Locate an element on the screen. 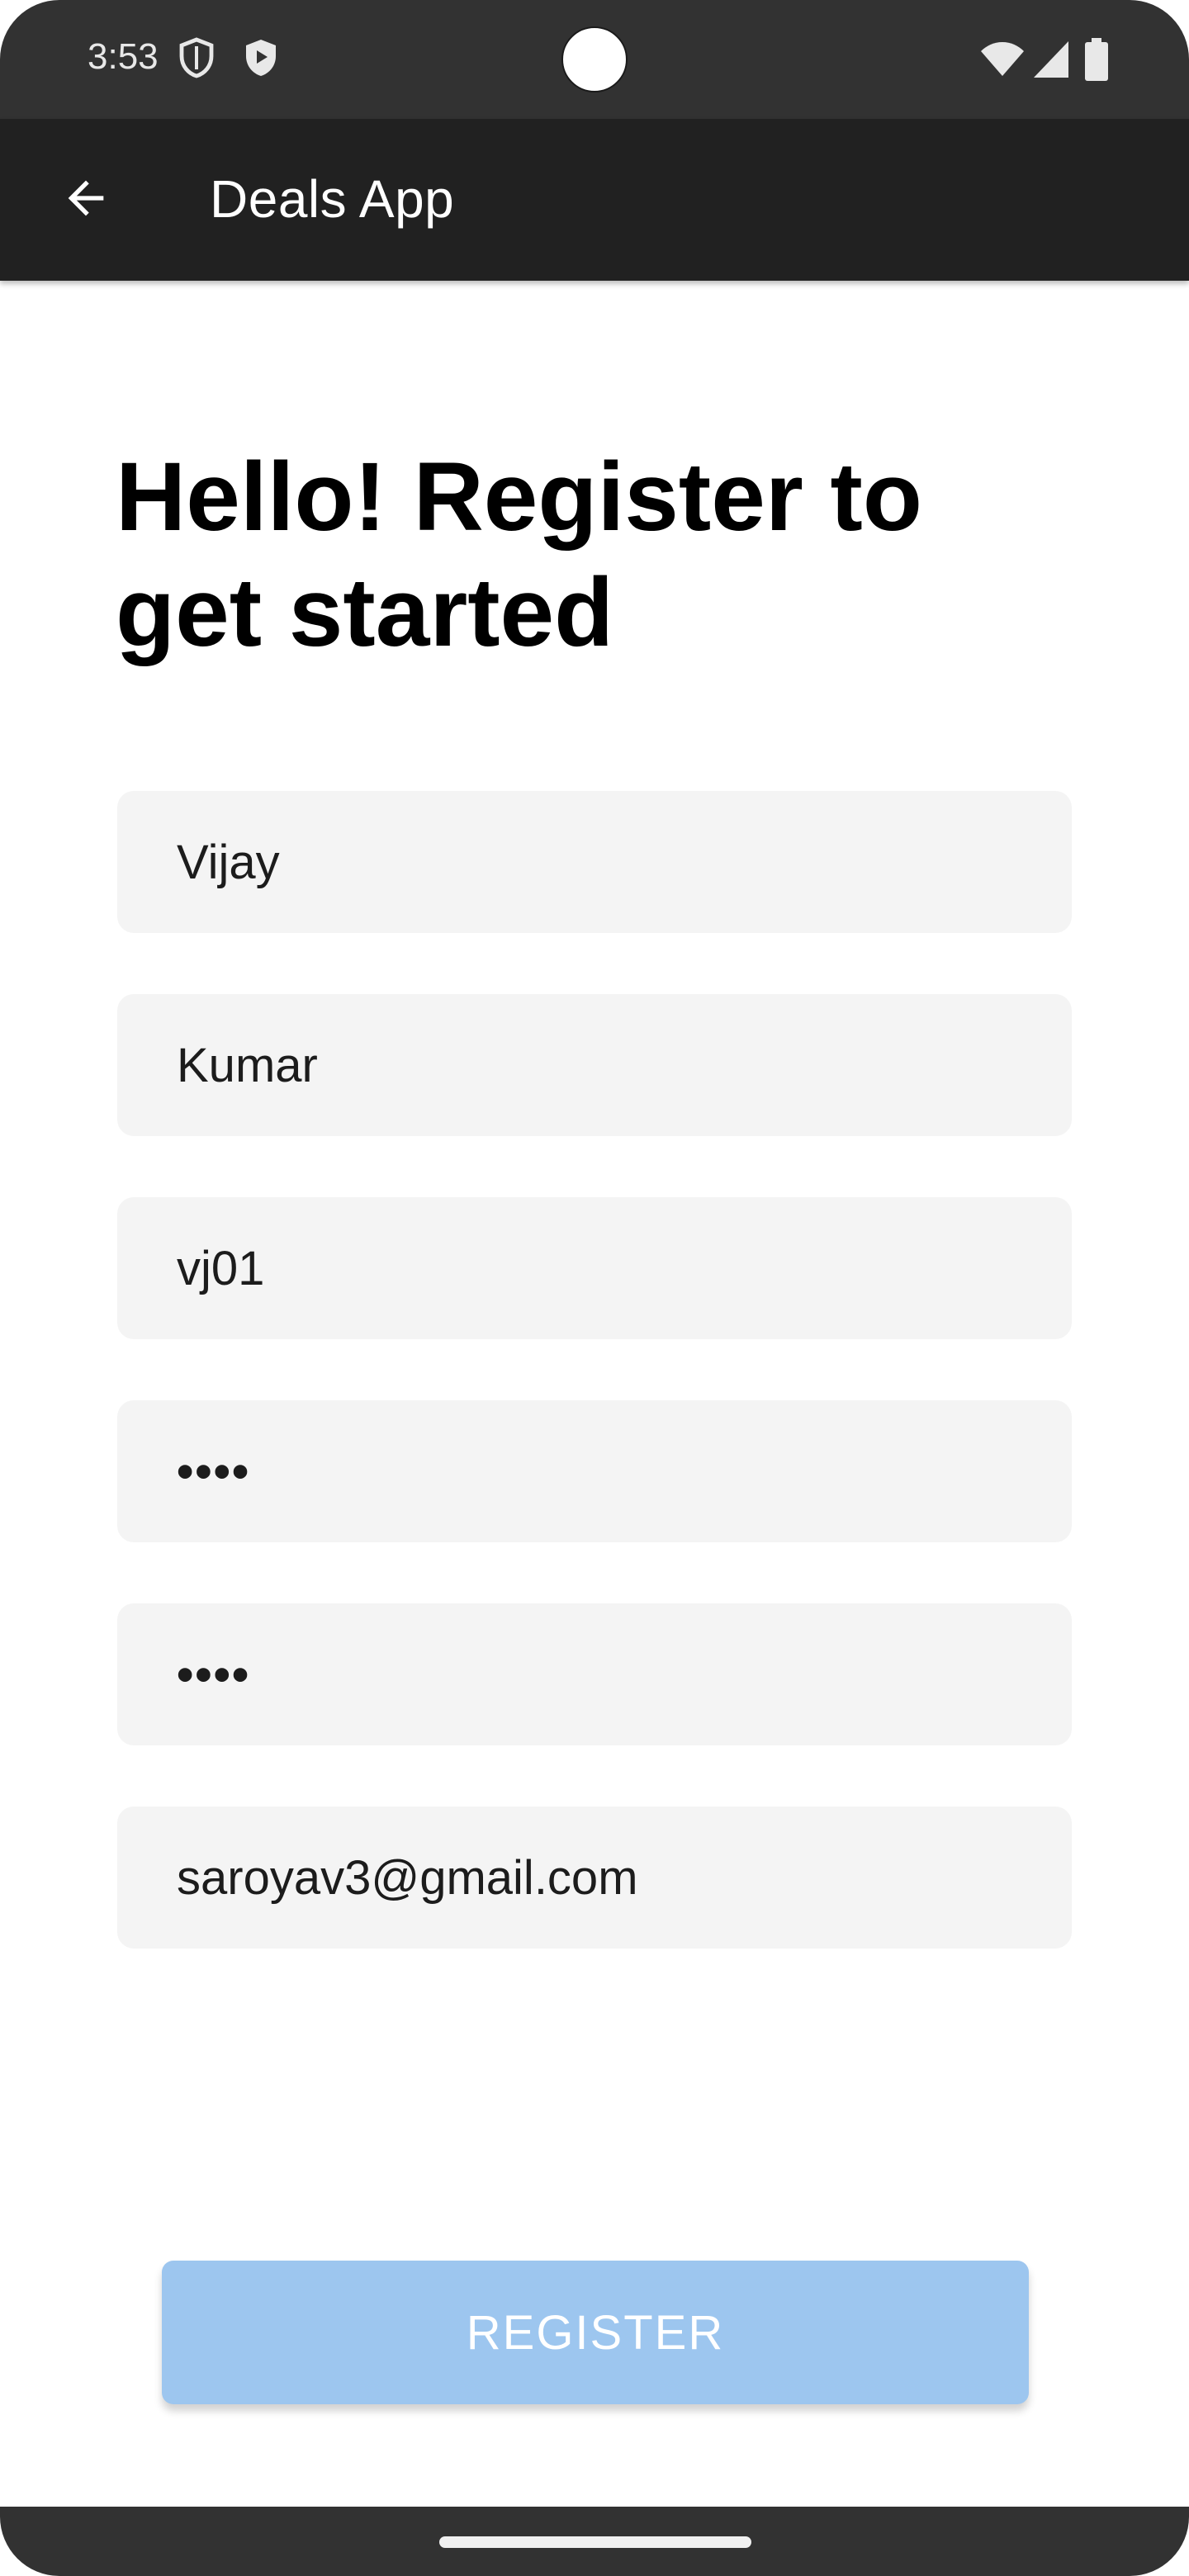 The width and height of the screenshot is (1189, 2576). back-button is located at coordinates (86, 199).